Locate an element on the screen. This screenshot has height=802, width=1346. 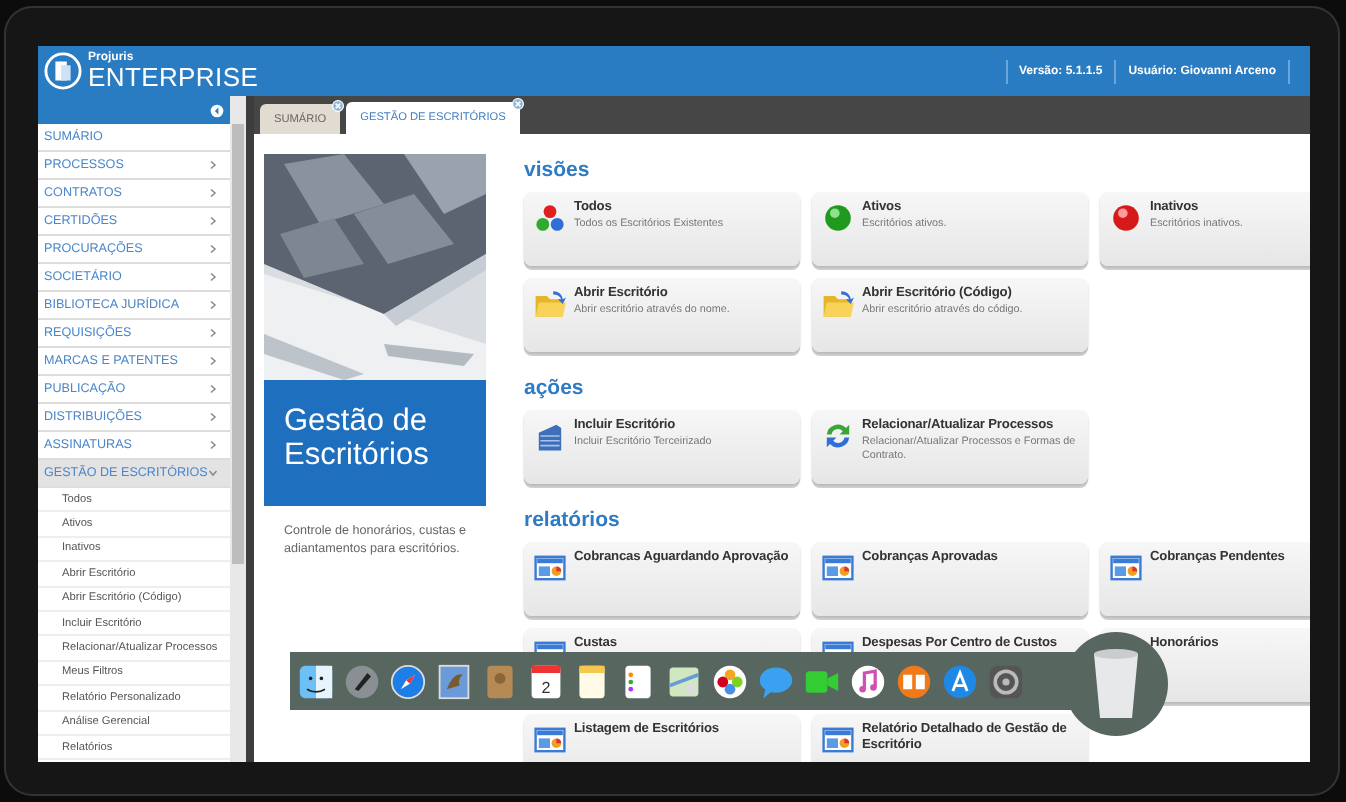
section-heading: ações is located at coordinates (555, 389).